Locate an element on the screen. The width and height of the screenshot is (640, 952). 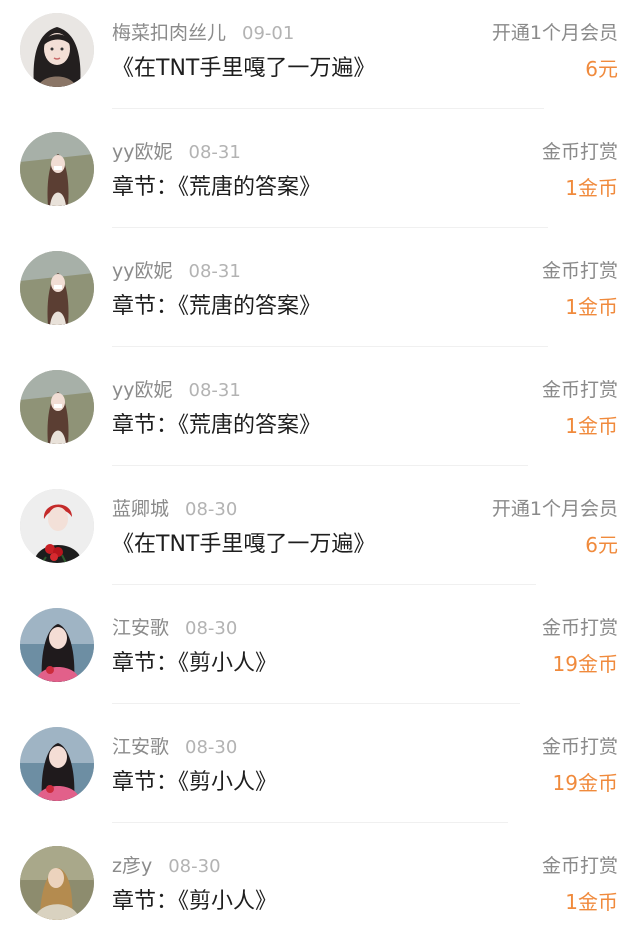
record-date: 09-01 is located at coordinates (268, 33).